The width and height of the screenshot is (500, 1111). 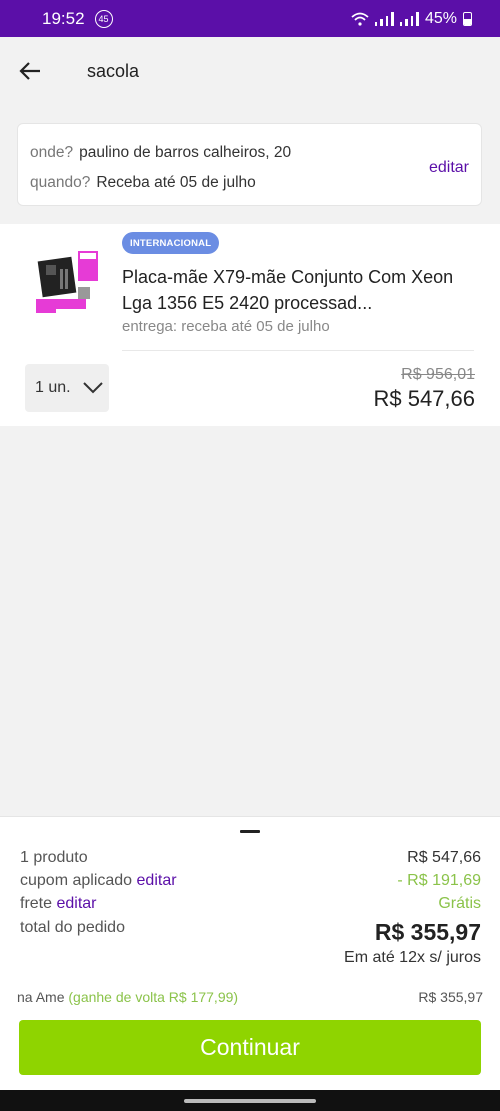 I want to click on address-label: onde?, so click(x=52, y=152).